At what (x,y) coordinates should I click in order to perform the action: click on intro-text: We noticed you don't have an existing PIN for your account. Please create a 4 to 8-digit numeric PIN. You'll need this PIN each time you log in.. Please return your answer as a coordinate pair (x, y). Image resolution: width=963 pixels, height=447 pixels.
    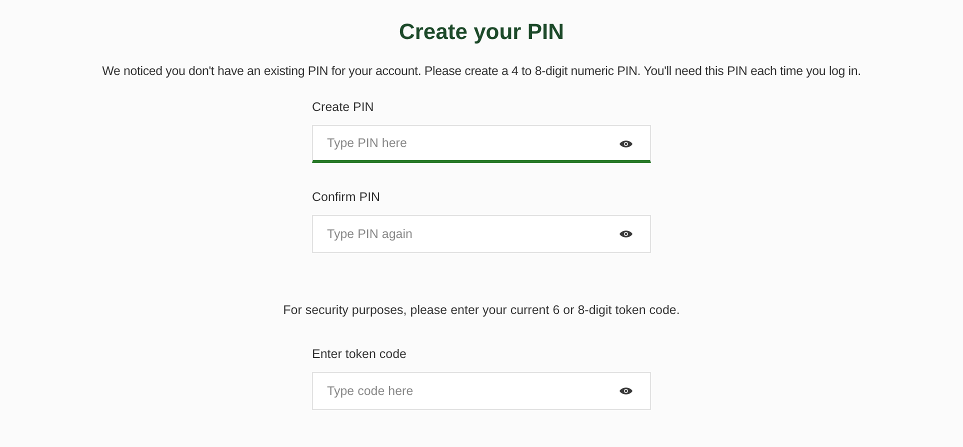
    Looking at the image, I should click on (481, 71).